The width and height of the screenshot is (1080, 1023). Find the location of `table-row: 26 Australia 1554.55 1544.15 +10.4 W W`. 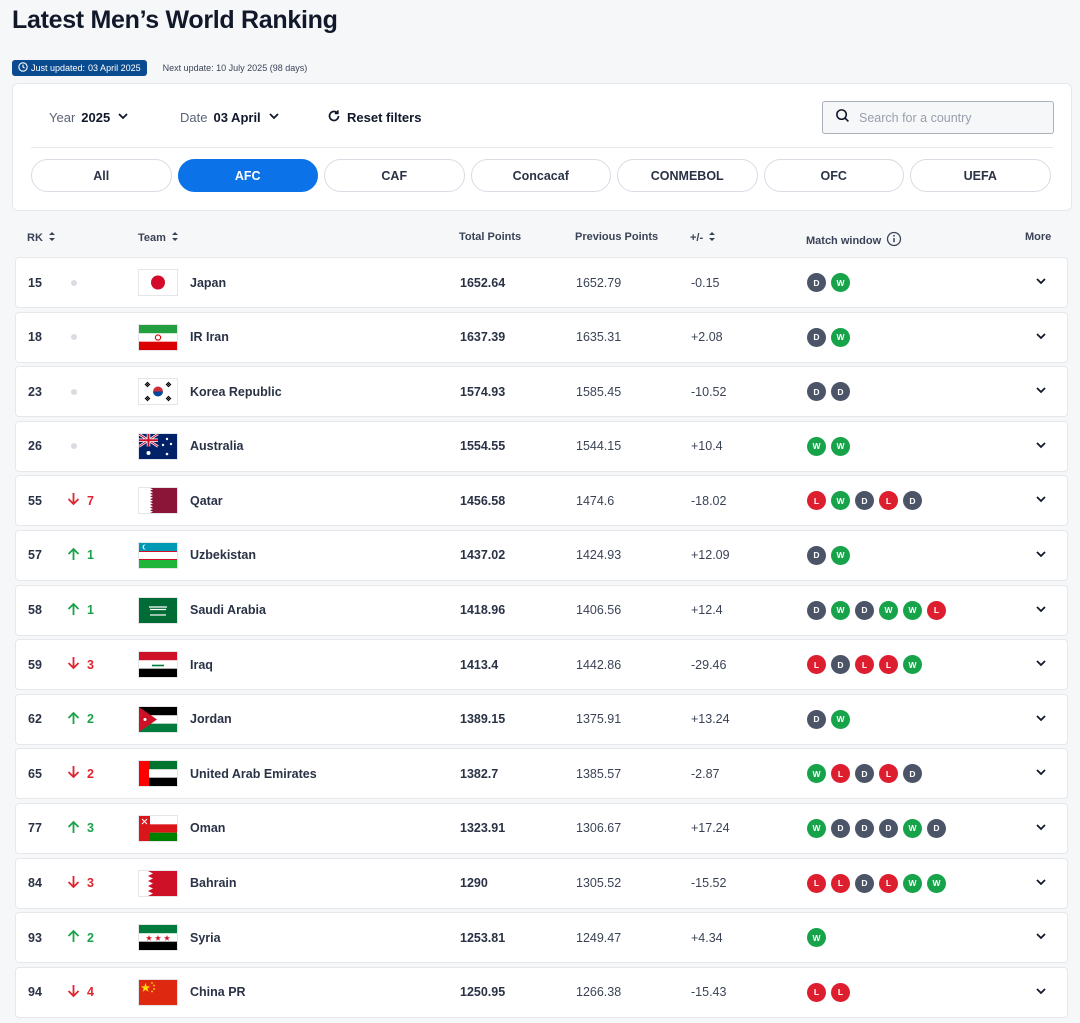

table-row: 26 Australia 1554.55 1544.15 +10.4 W W is located at coordinates (541, 446).